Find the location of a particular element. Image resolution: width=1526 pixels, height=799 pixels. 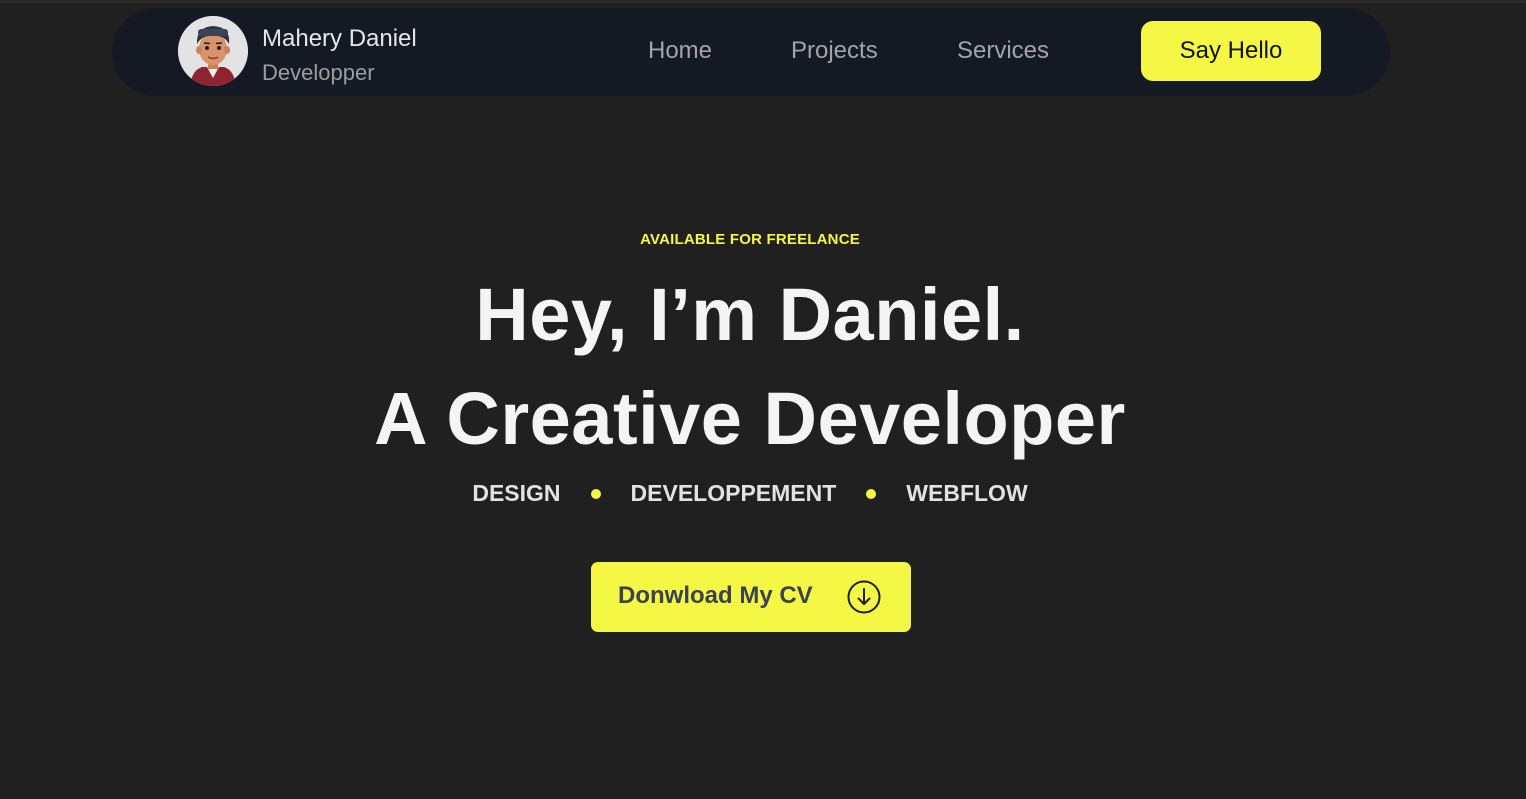

availability-label: AVAILABLE FOR FREELANCE is located at coordinates (750, 239).